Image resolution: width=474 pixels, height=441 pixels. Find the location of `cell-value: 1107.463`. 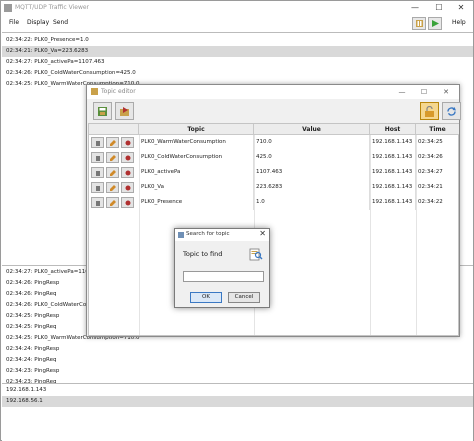

cell-value: 1107.463 is located at coordinates (312, 172).